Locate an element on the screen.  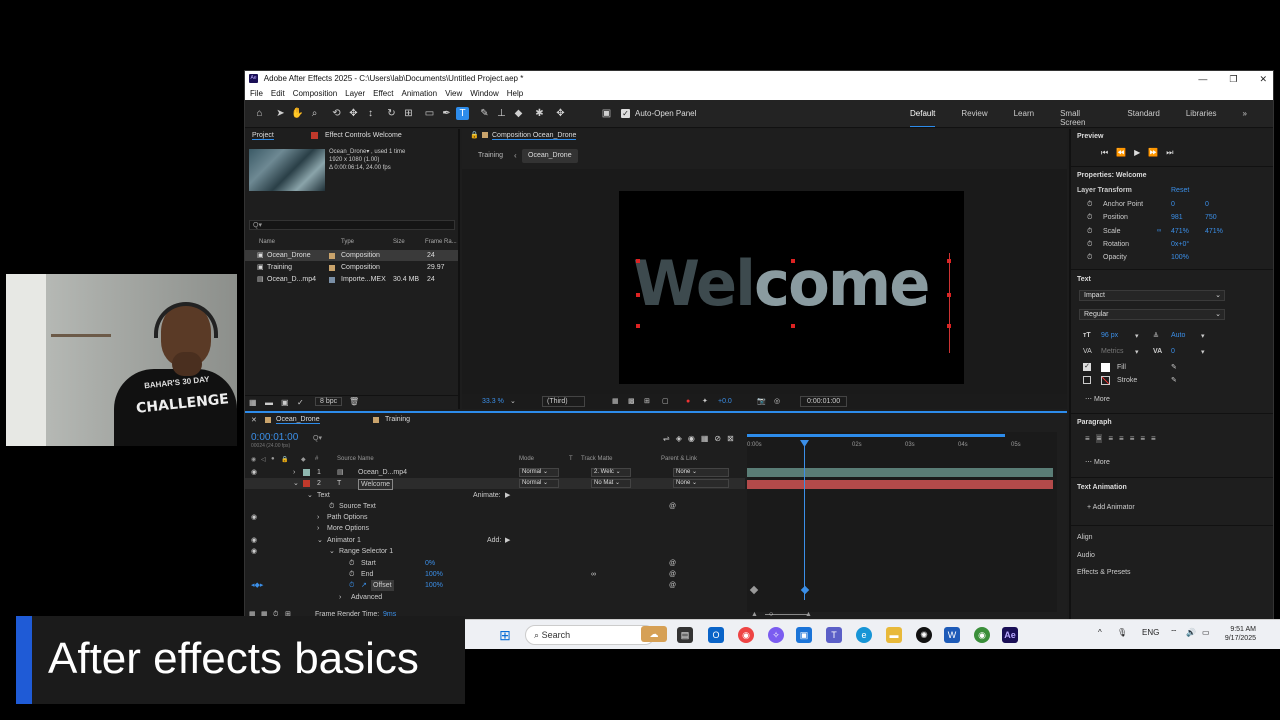
property-row: ◉ ⌄ Range Selector 1 is located at coordinates (495, 551).